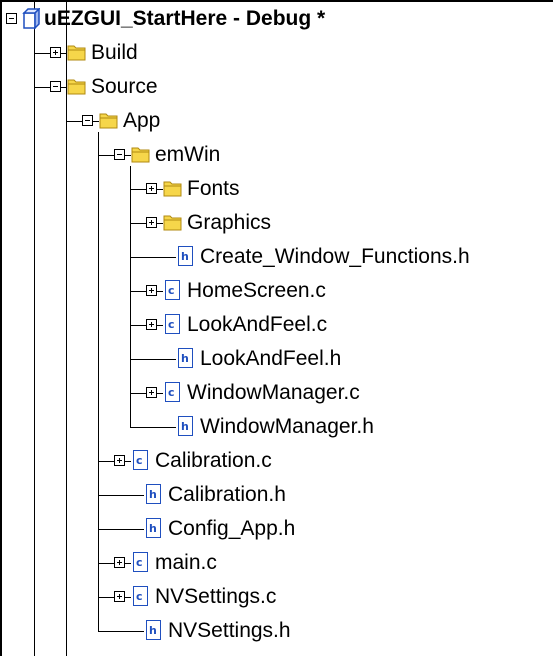 The height and width of the screenshot is (656, 553). Describe the element at coordinates (277, 121) in the screenshot. I see `tree-node-app: App` at that location.